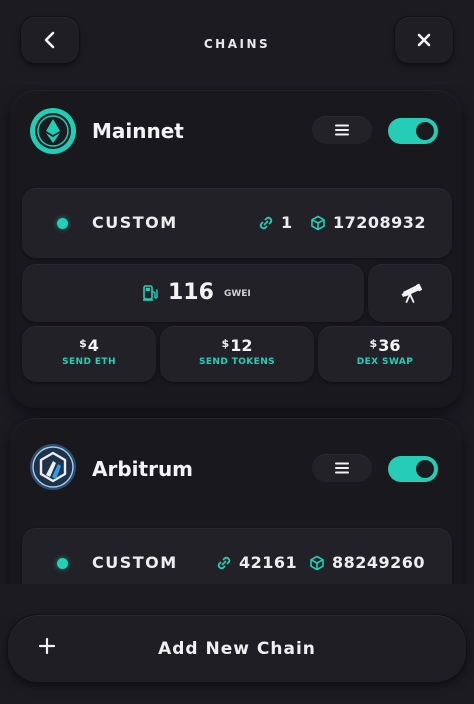  What do you see at coordinates (196, 292) in the screenshot?
I see `gas-price: 116 GWEI` at bounding box center [196, 292].